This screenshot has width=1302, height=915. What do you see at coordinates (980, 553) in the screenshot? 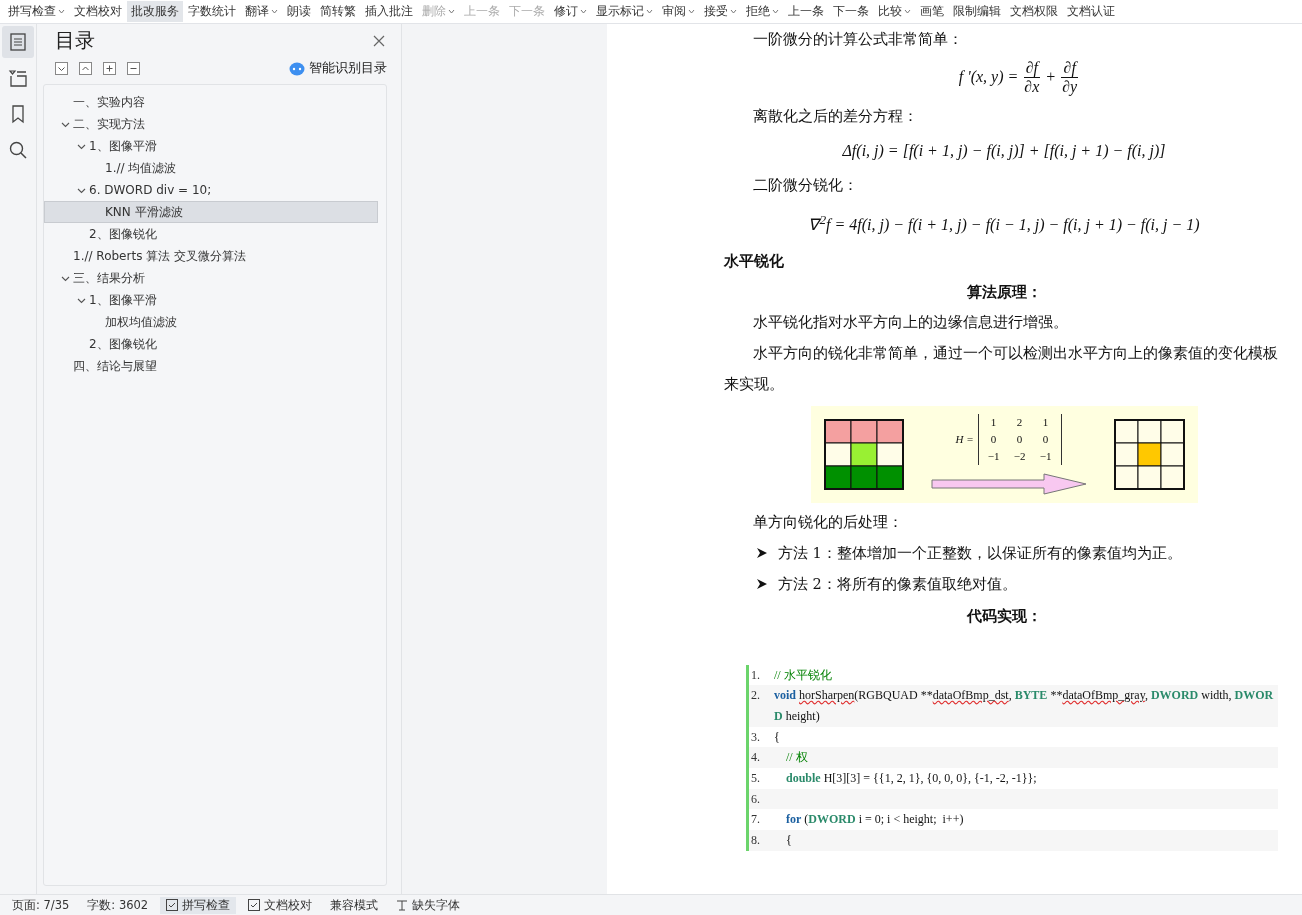
I see `list-item-text: 方法 1：整体增加一个正整数，以保证所有的像素值均为正。` at bounding box center [980, 553].